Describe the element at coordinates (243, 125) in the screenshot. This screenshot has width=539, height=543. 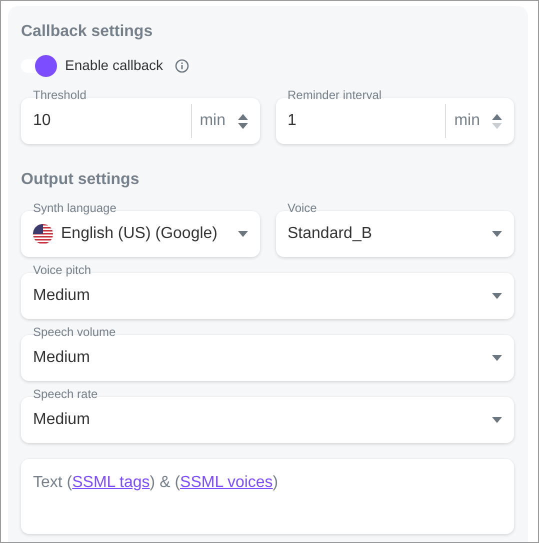
I see `decrement-icon` at that location.